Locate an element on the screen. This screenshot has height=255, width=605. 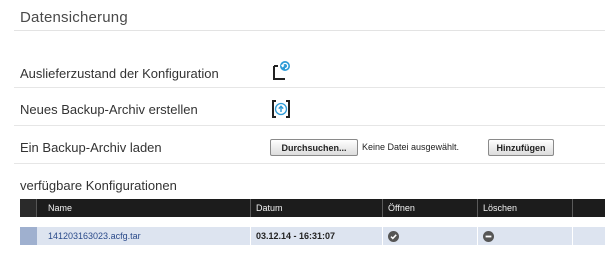
create-backup-label: Neues Backup-Archiv erstellen is located at coordinates (109, 109).